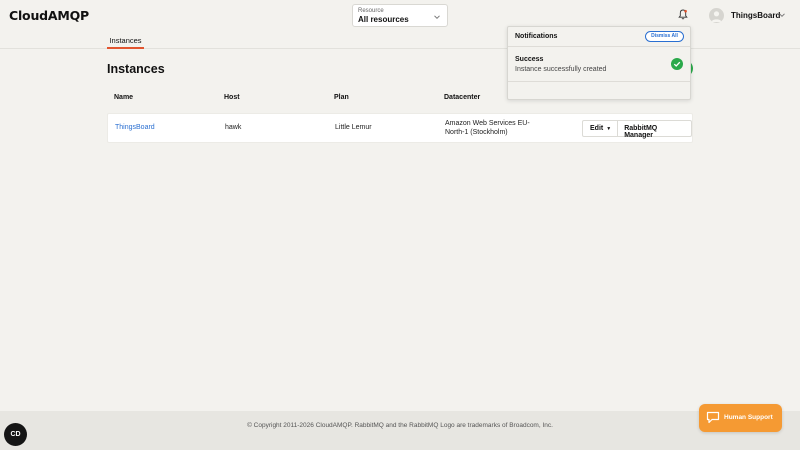 The height and width of the screenshot is (450, 800). I want to click on user-name: ThingsBoard, so click(755, 15).